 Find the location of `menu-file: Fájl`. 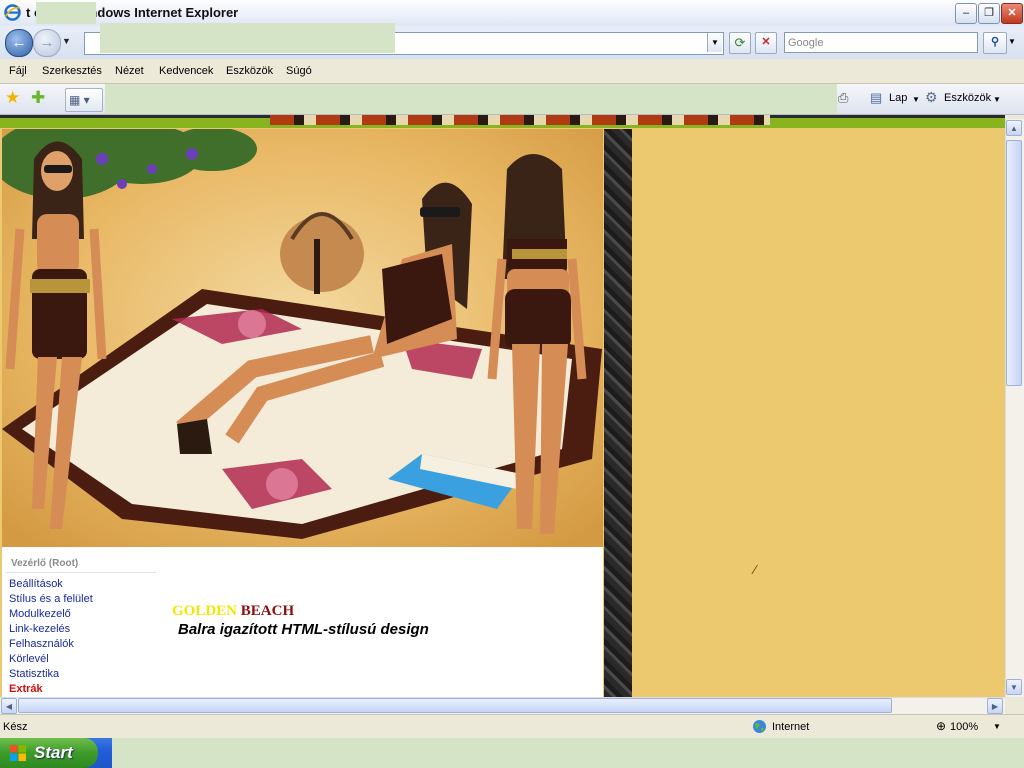

menu-file: Fájl is located at coordinates (18, 71).